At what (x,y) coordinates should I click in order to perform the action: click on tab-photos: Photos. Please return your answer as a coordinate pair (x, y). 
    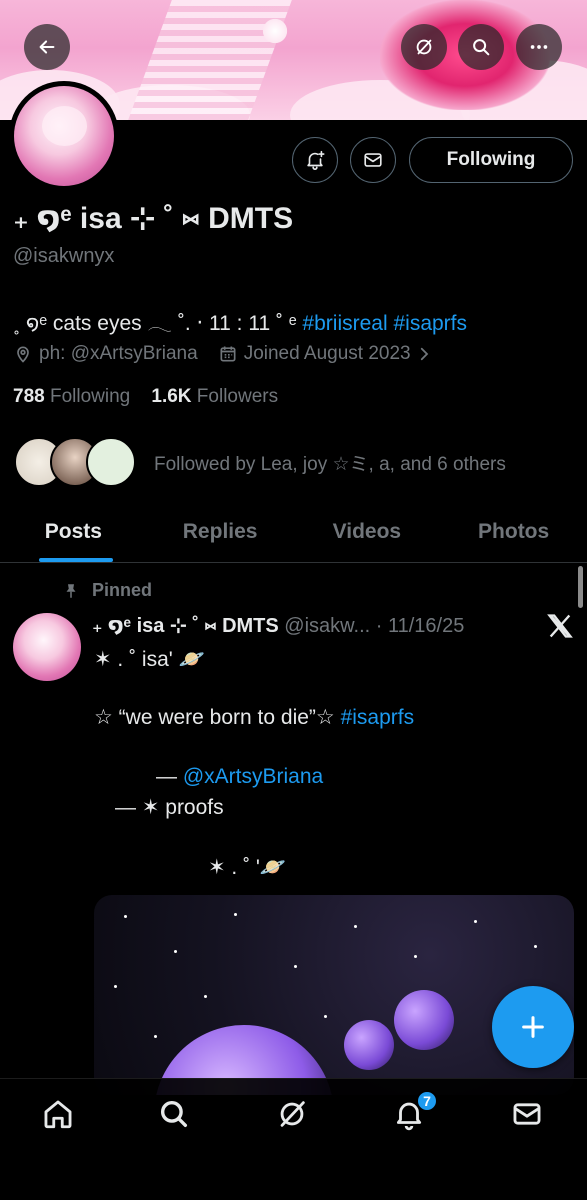
    Looking at the image, I should click on (513, 532).